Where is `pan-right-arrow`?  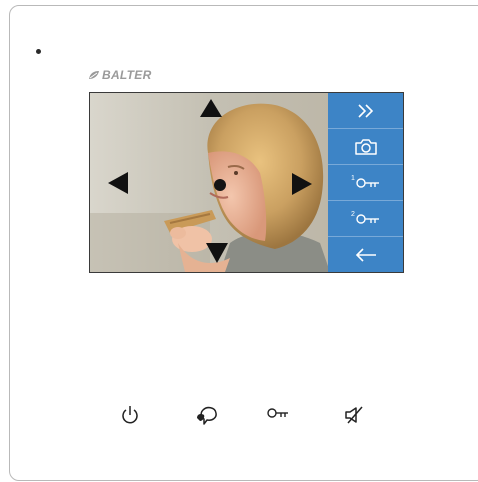
pan-right-arrow is located at coordinates (302, 184).